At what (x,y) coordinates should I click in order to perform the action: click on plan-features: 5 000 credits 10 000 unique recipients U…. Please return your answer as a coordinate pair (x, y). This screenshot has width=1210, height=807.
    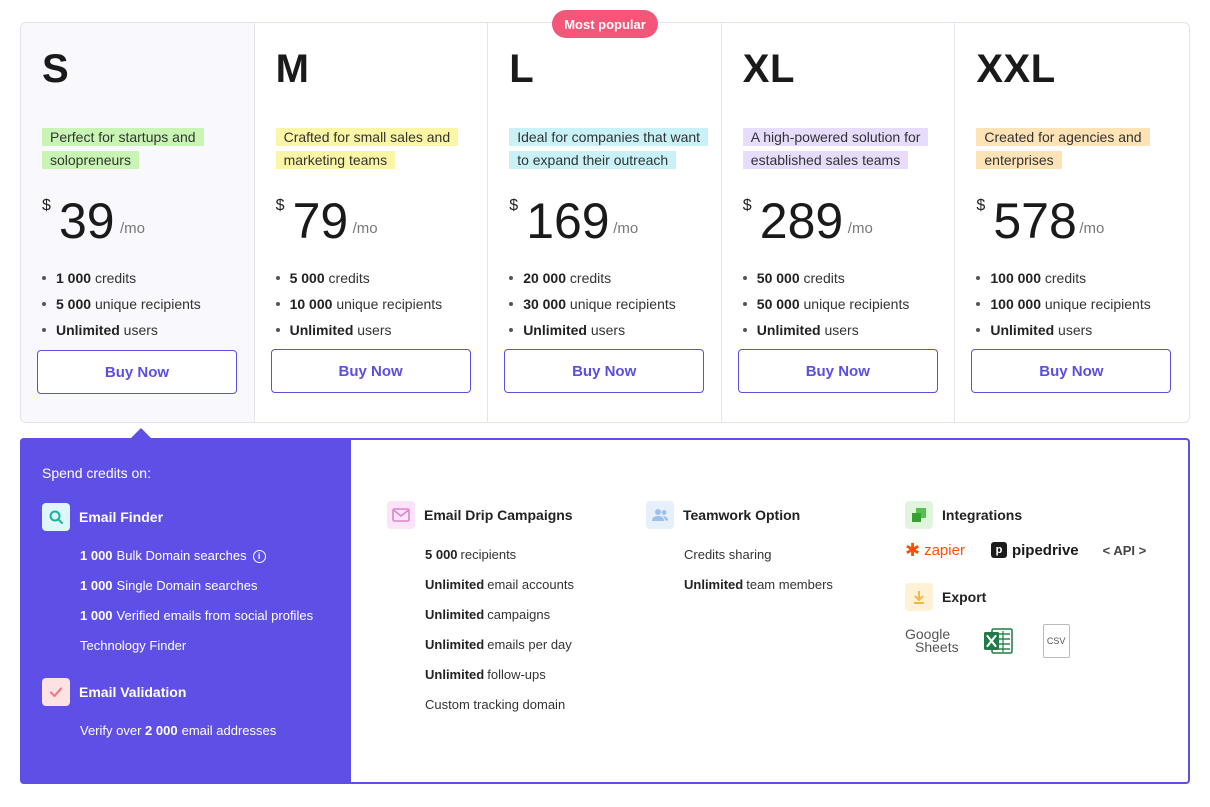
    Looking at the image, I should click on (381, 304).